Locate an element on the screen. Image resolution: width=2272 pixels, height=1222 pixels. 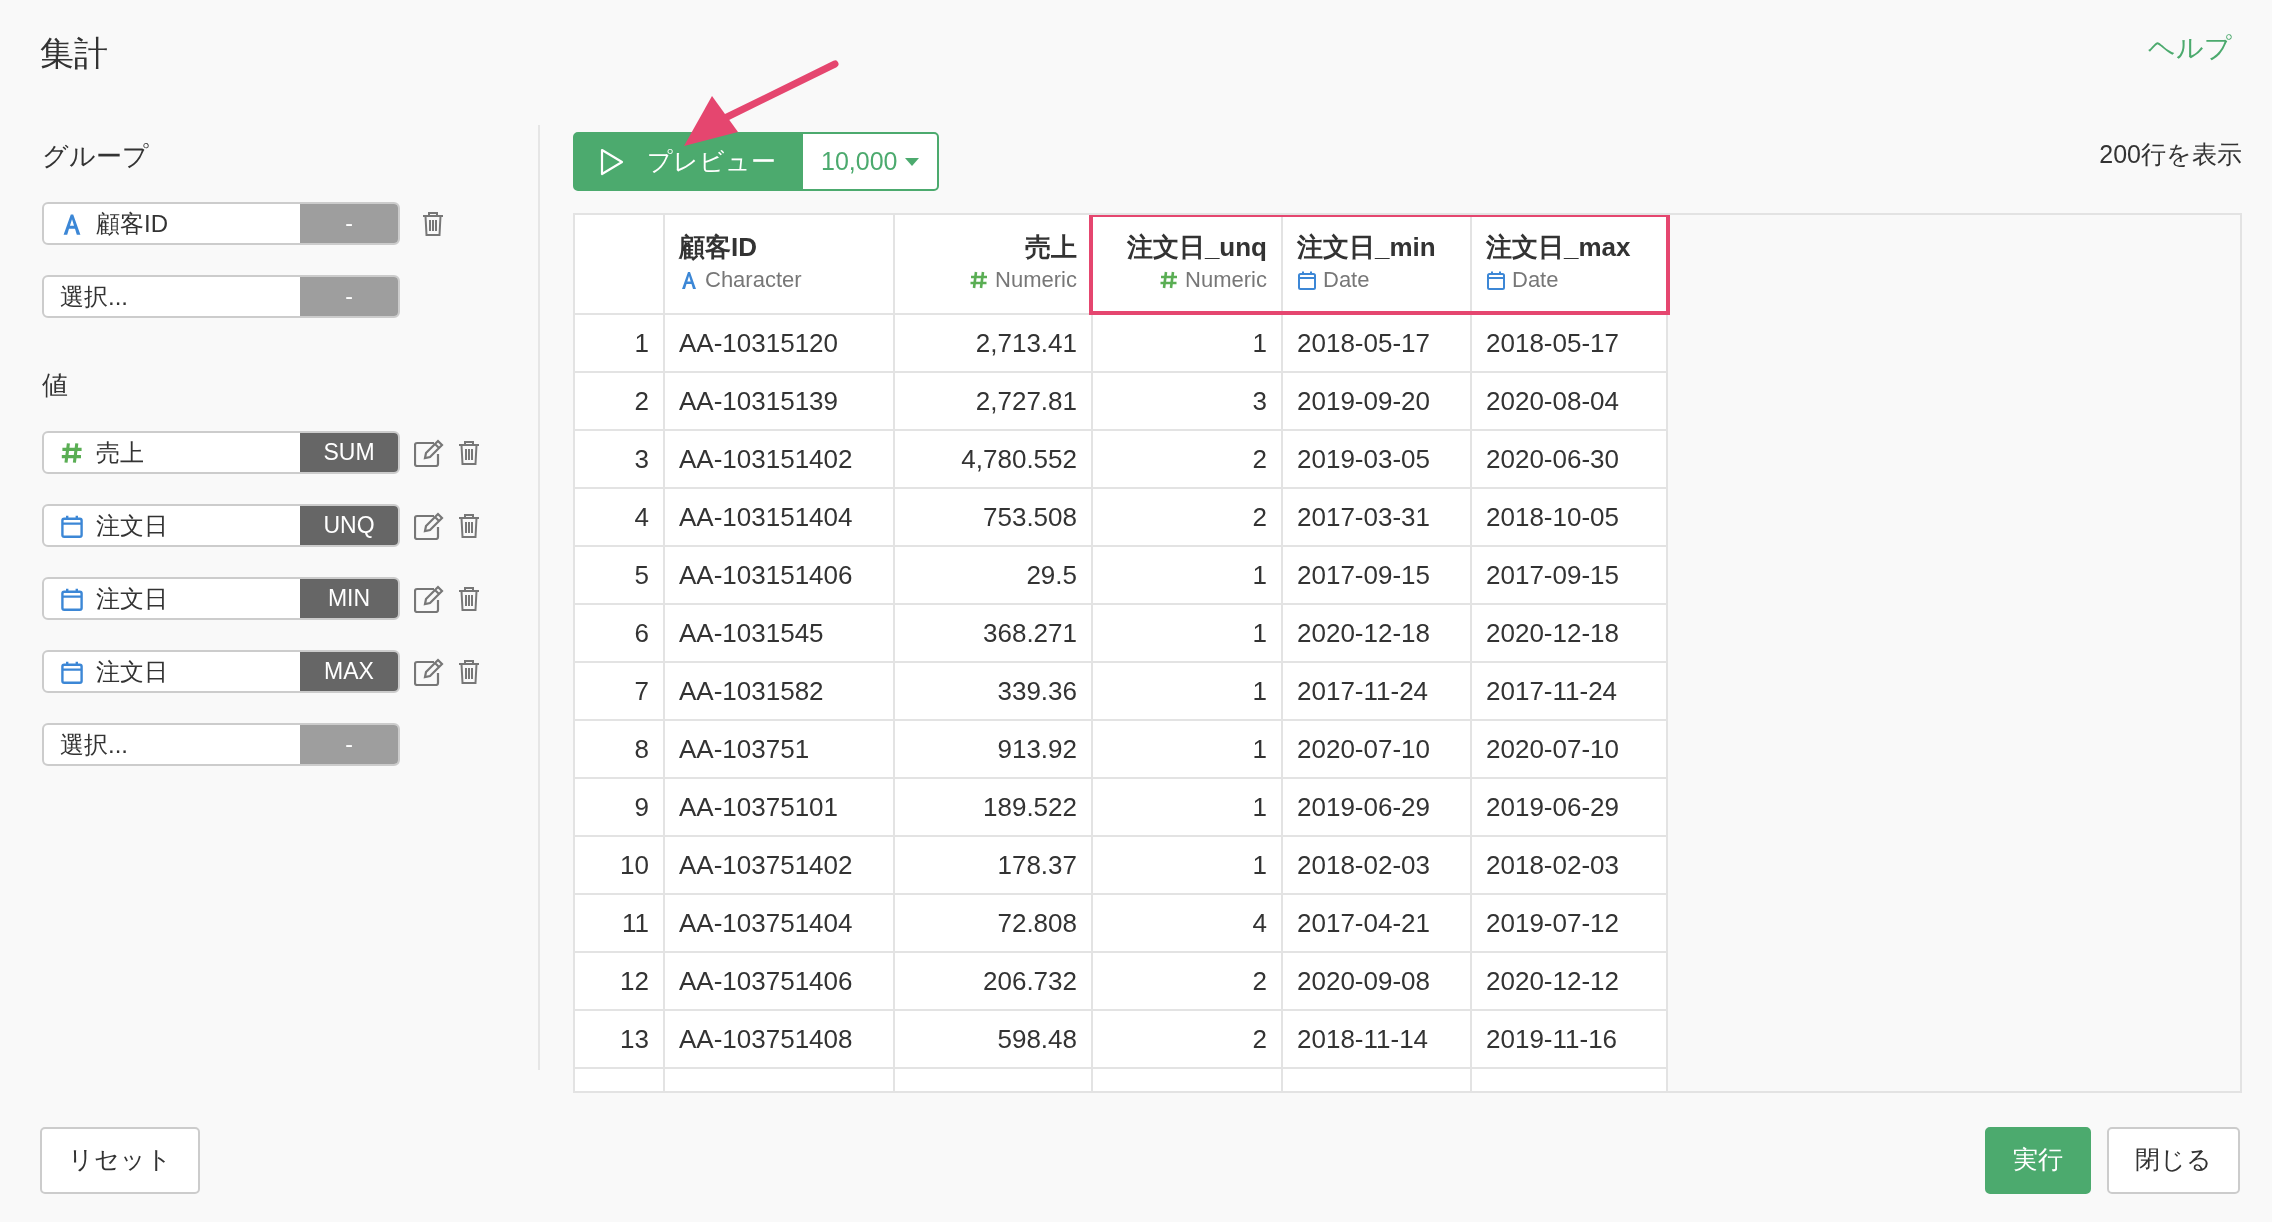
row-number: 5 is located at coordinates (620, 576).